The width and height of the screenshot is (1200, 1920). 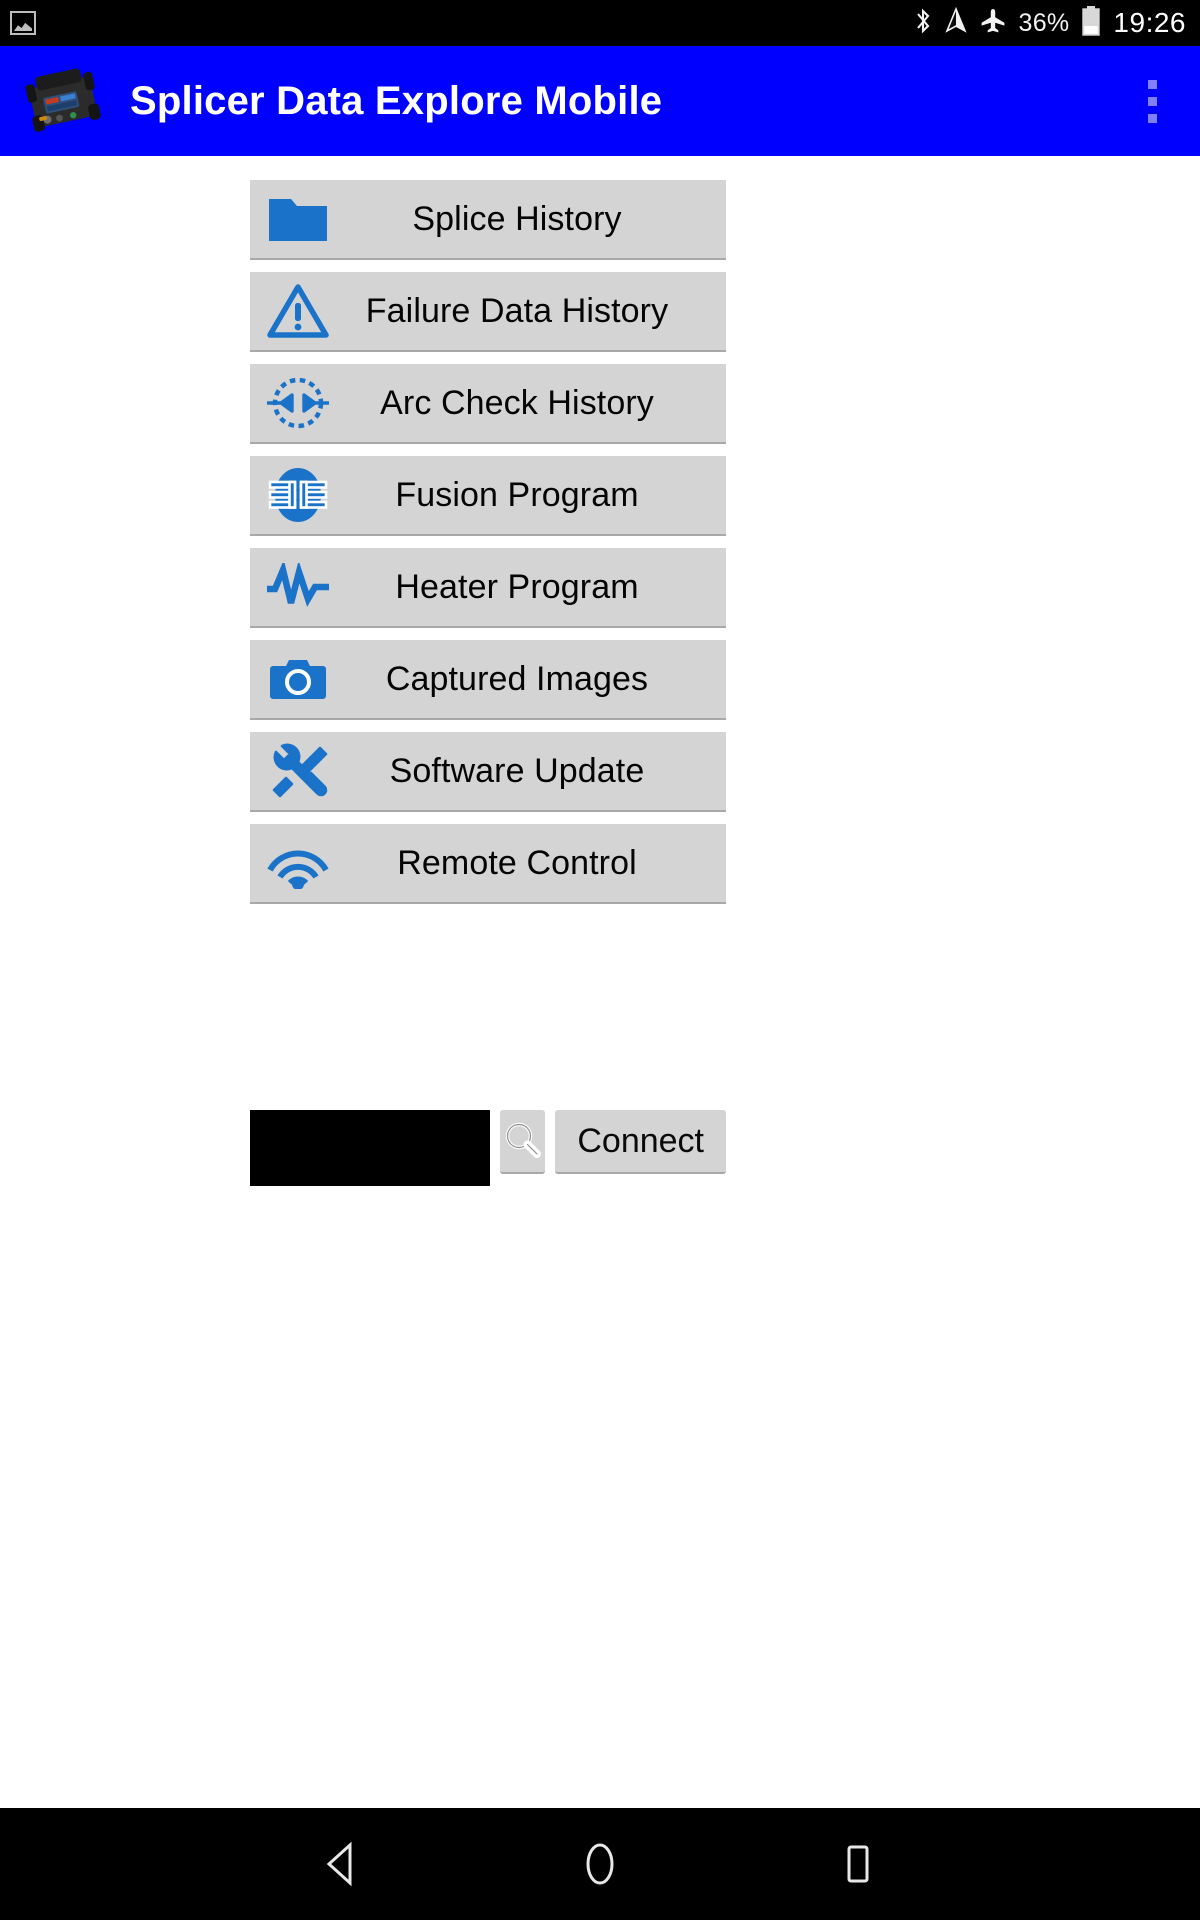 I want to click on tools-icon, so click(x=298, y=771).